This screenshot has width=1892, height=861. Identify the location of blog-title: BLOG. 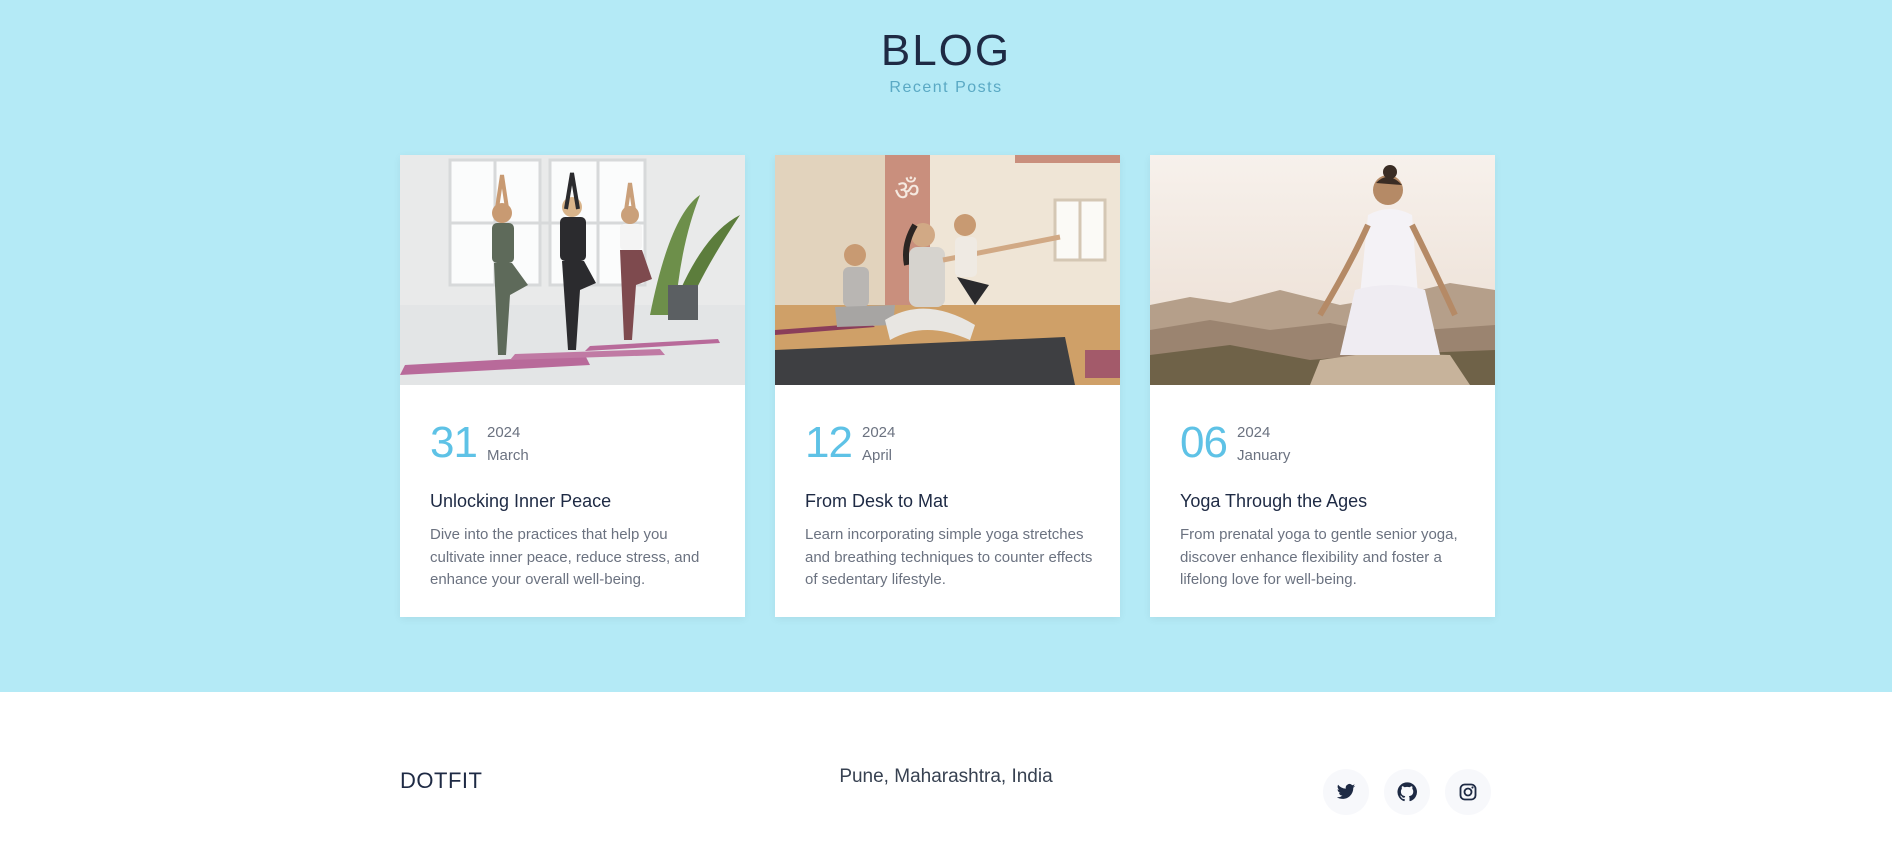
(946, 50).